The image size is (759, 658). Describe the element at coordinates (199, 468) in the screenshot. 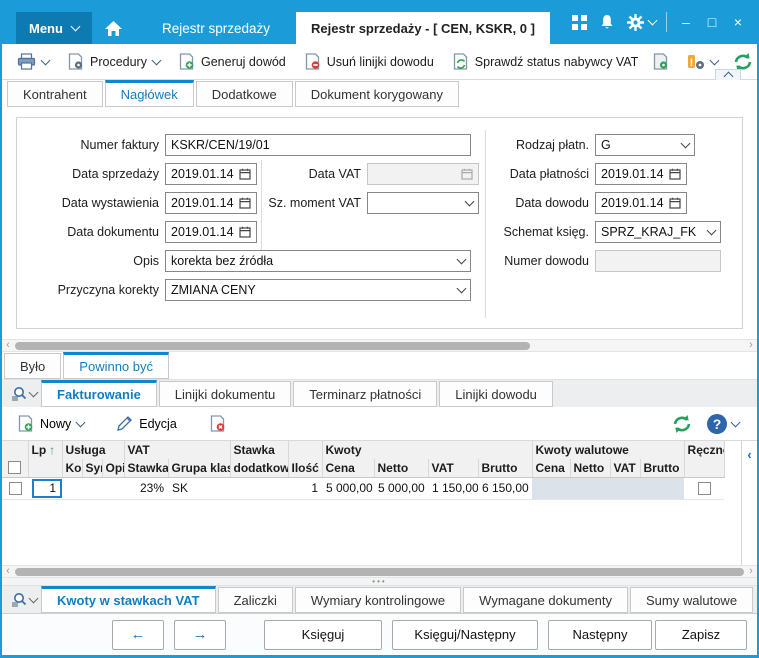

I see `col-grupa-klas-header: Grupa klas.` at that location.